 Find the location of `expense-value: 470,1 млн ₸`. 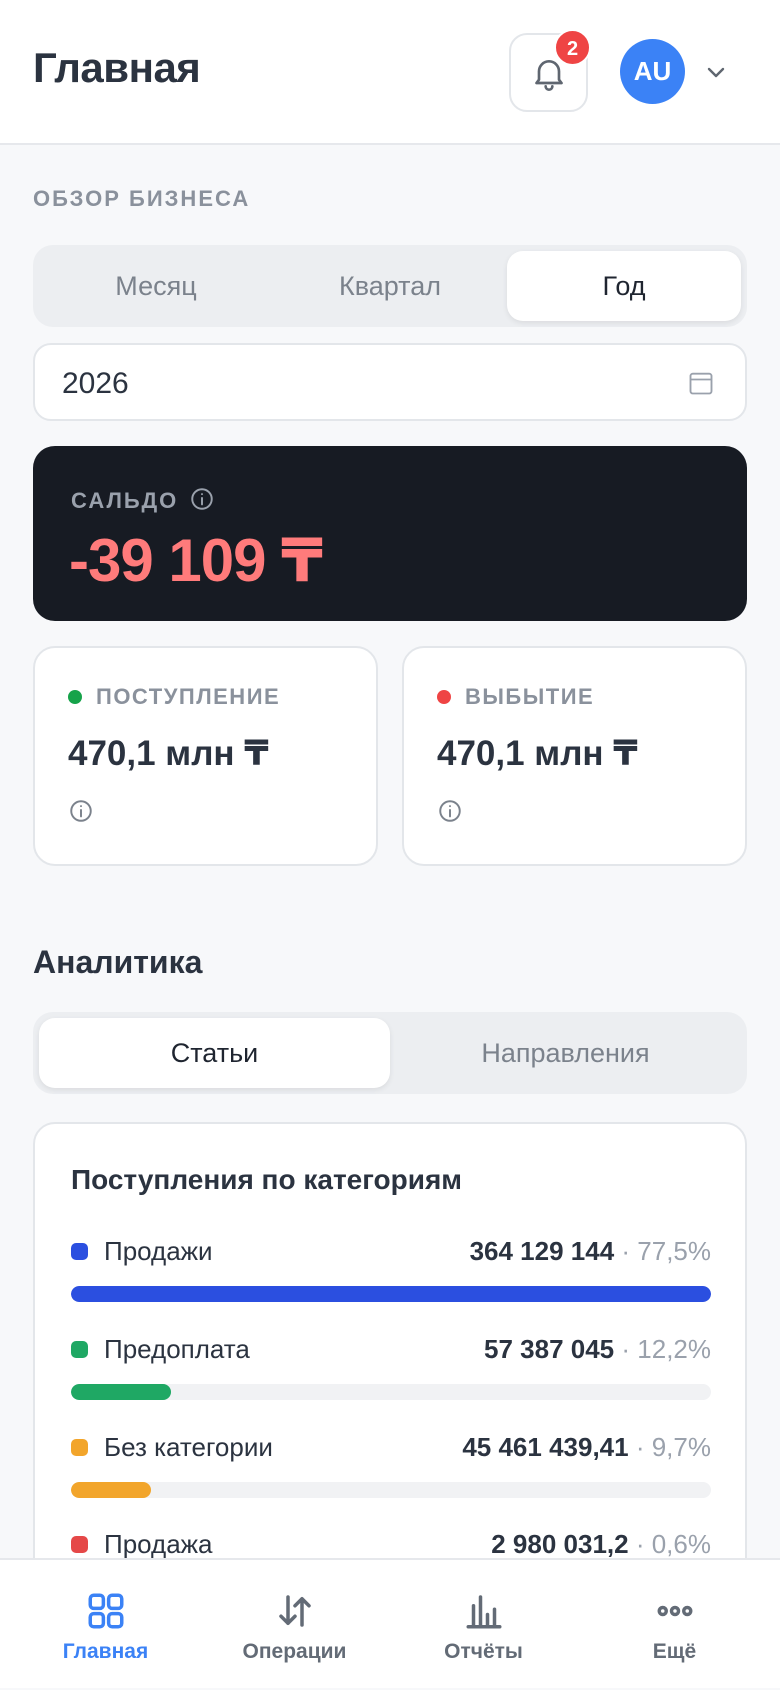

expense-value: 470,1 млн ₸ is located at coordinates (537, 753).